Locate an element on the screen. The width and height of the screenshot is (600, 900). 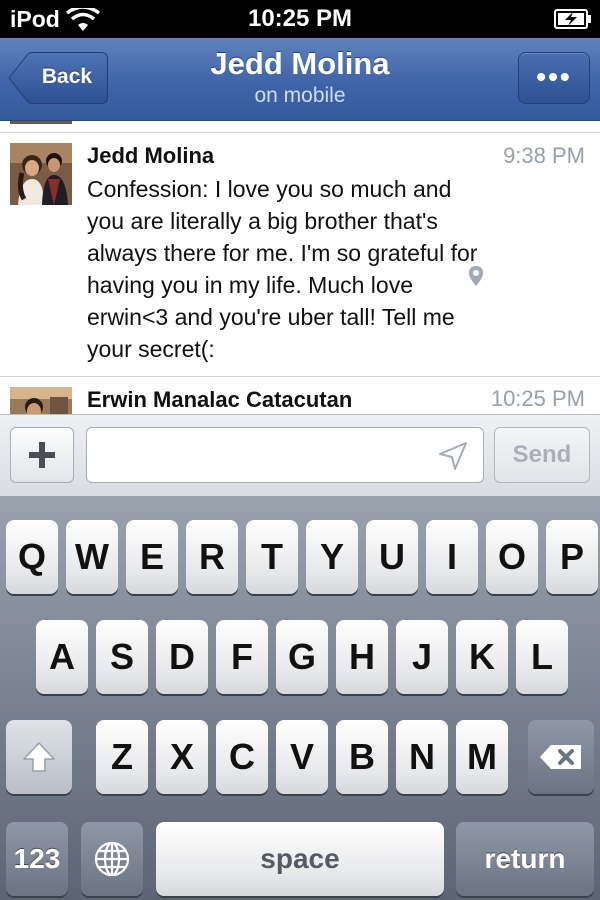
key-i: I is located at coordinates (452, 557).